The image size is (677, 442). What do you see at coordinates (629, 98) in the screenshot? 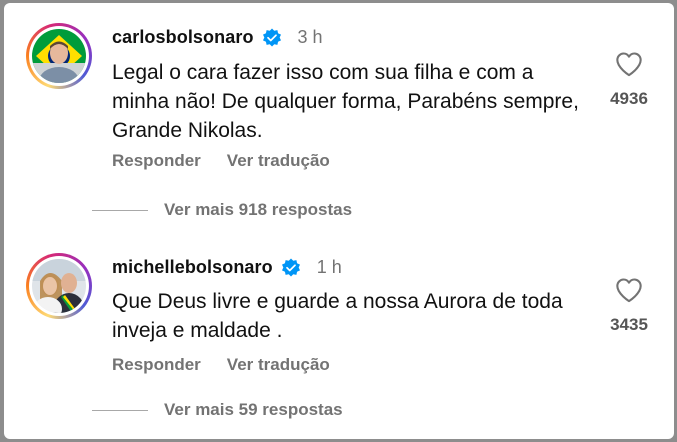
I see `like-count: 4936` at bounding box center [629, 98].